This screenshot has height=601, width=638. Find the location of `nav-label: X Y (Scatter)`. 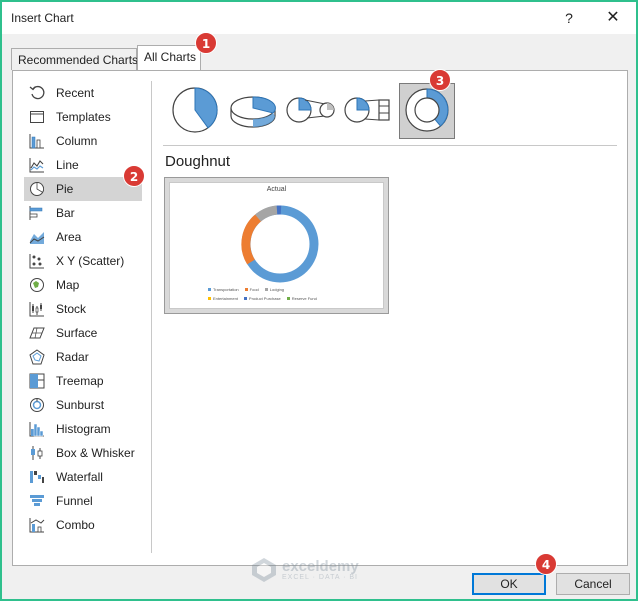

nav-label: X Y (Scatter) is located at coordinates (90, 261).